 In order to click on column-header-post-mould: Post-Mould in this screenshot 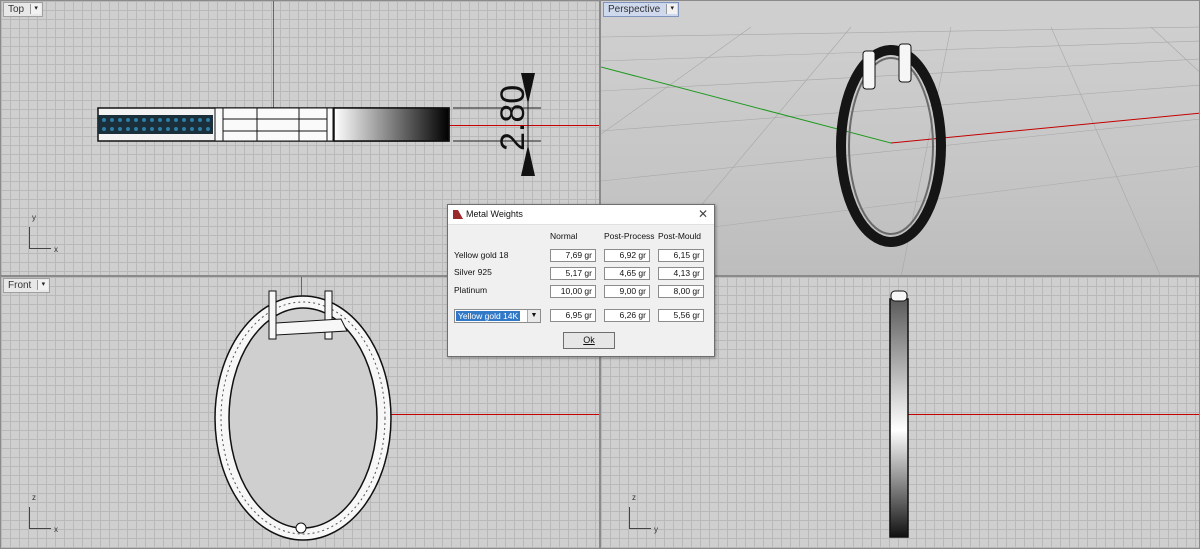, I will do `click(679, 236)`.